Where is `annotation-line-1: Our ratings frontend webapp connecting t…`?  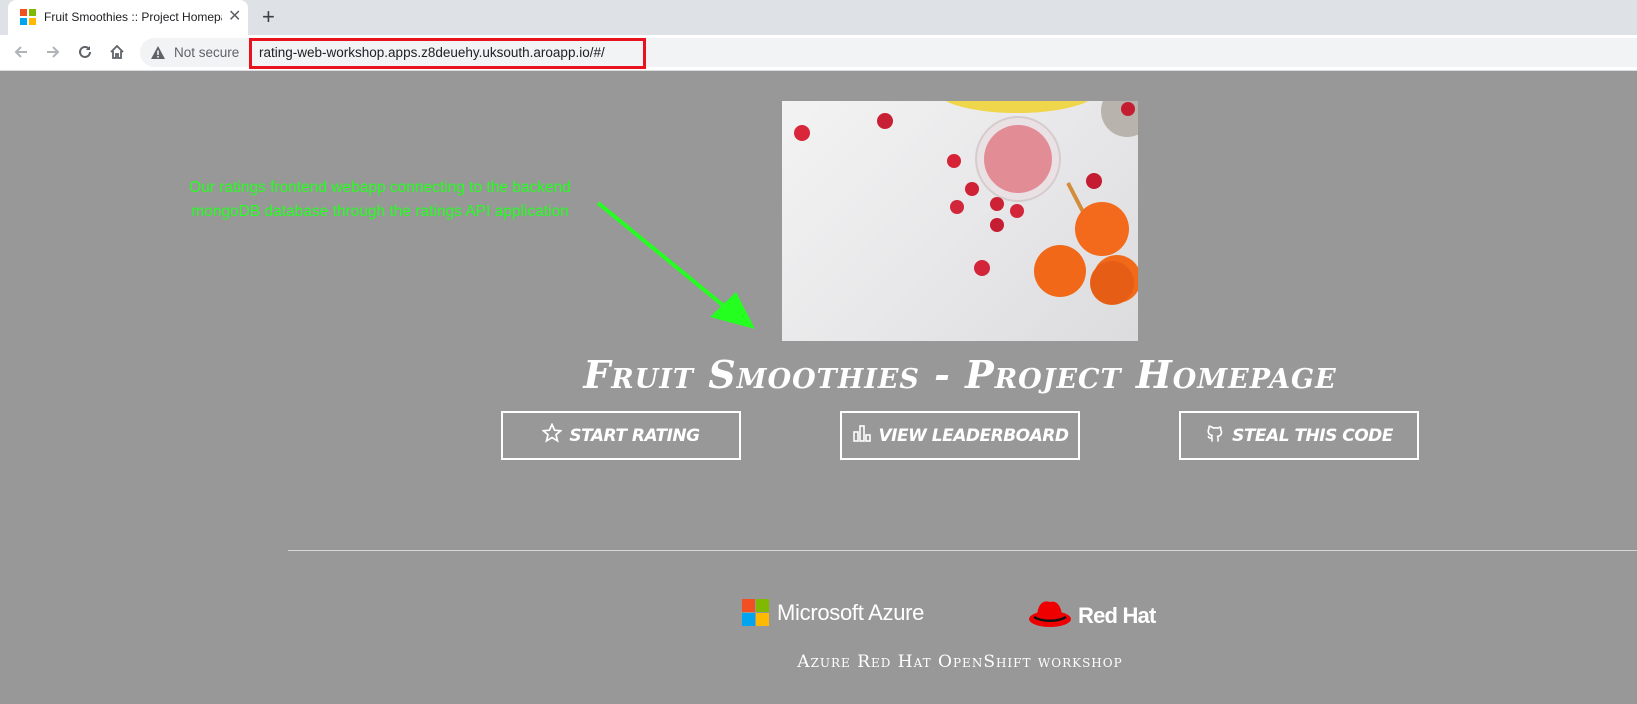
annotation-line-1: Our ratings frontend webapp connecting t… is located at coordinates (380, 187).